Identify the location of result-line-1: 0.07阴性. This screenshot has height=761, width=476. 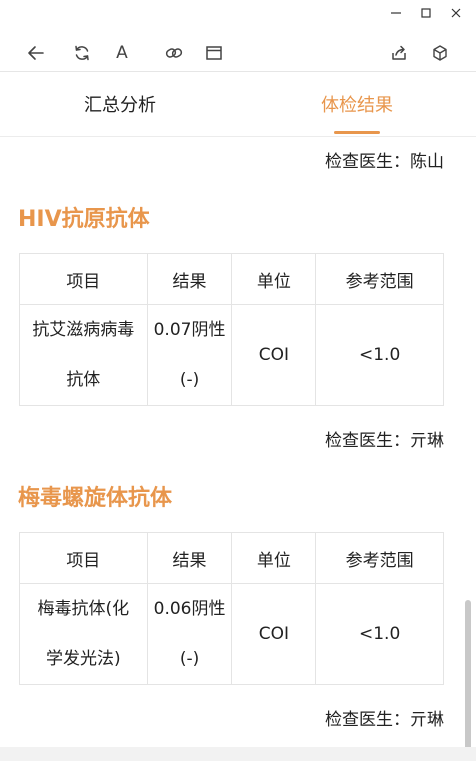
(189, 330).